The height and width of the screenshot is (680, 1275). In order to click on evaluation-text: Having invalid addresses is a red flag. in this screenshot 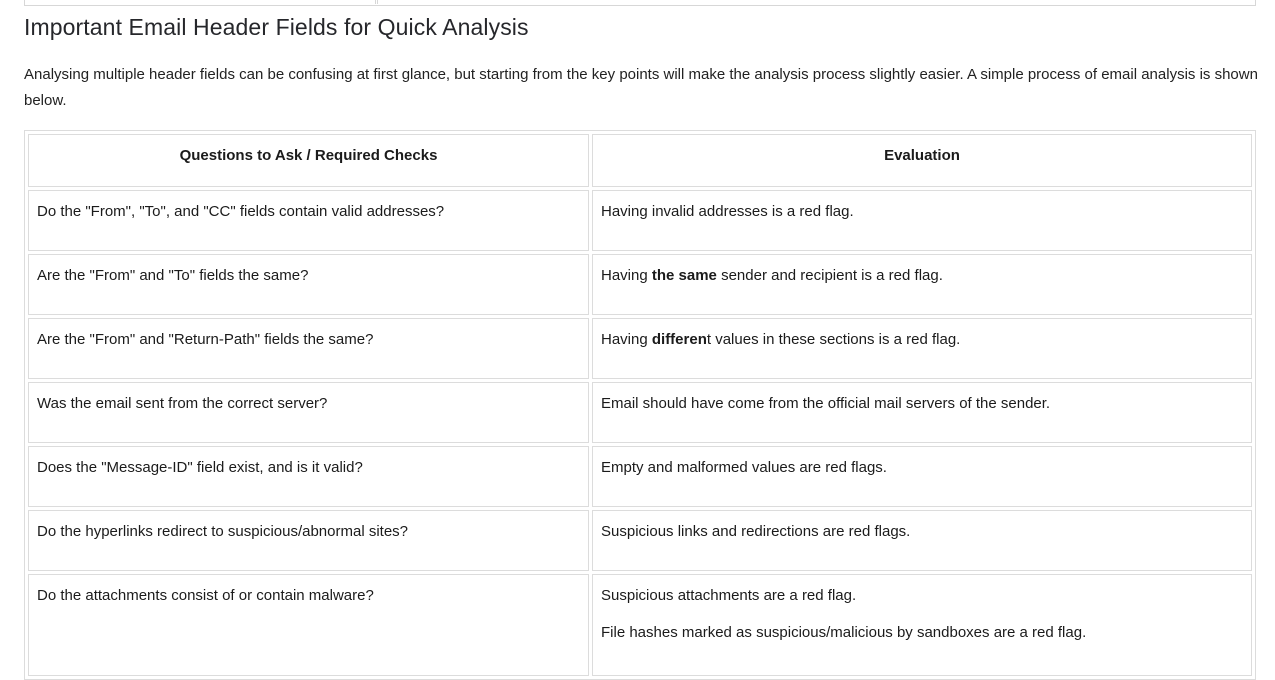, I will do `click(727, 211)`.